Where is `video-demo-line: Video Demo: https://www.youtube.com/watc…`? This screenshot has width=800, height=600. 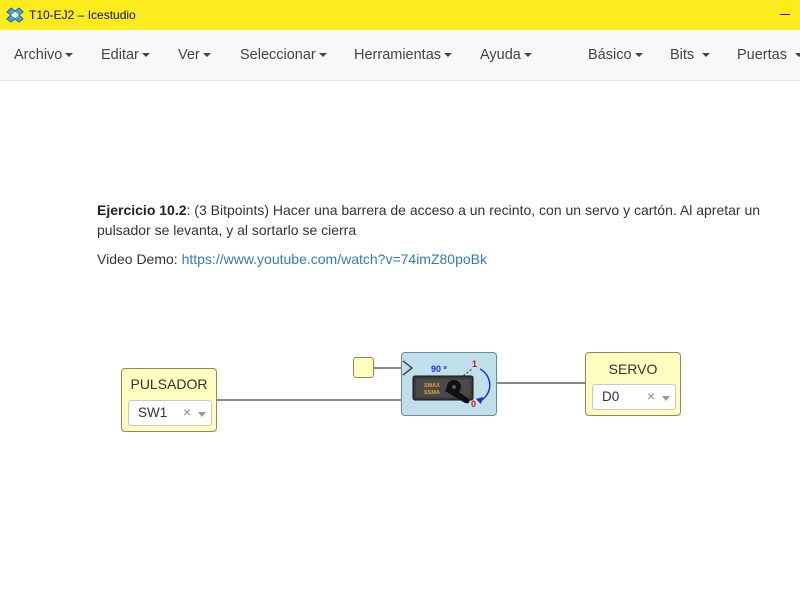 video-demo-line: Video Demo: https://www.youtube.com/watc… is located at coordinates (292, 259).